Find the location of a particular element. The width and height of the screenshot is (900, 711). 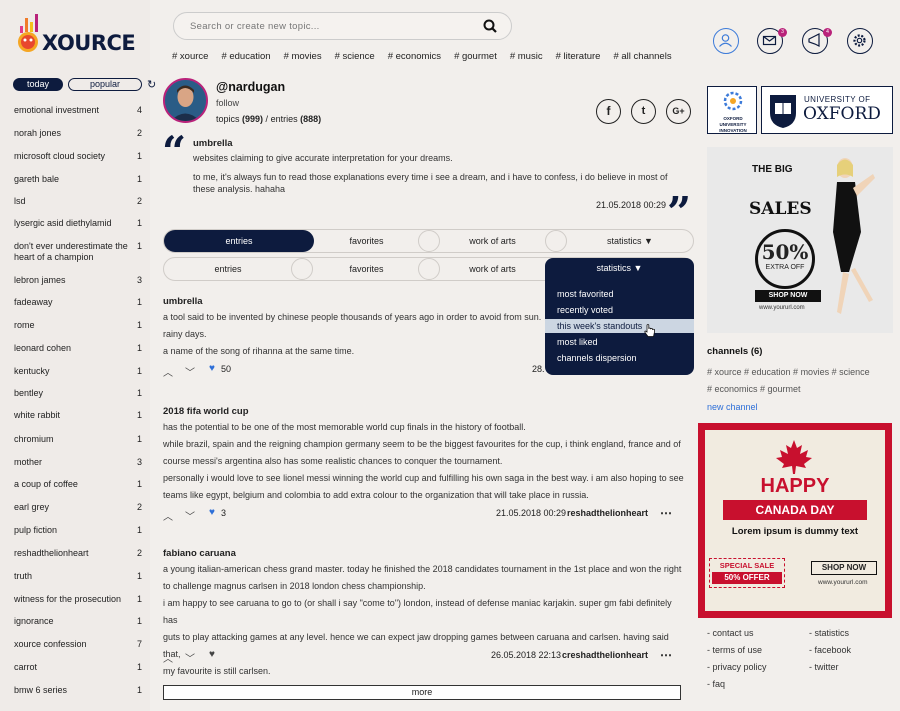

entry-author: creshadthelionheart is located at coordinates (605, 655).